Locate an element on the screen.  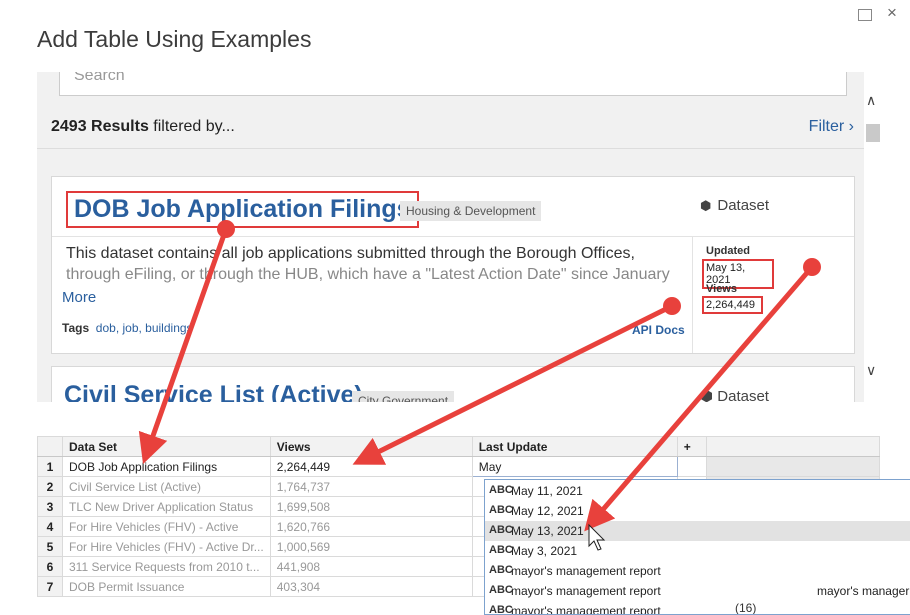
card-title-link: Civil Service List (Active) is located at coordinates (213, 391).